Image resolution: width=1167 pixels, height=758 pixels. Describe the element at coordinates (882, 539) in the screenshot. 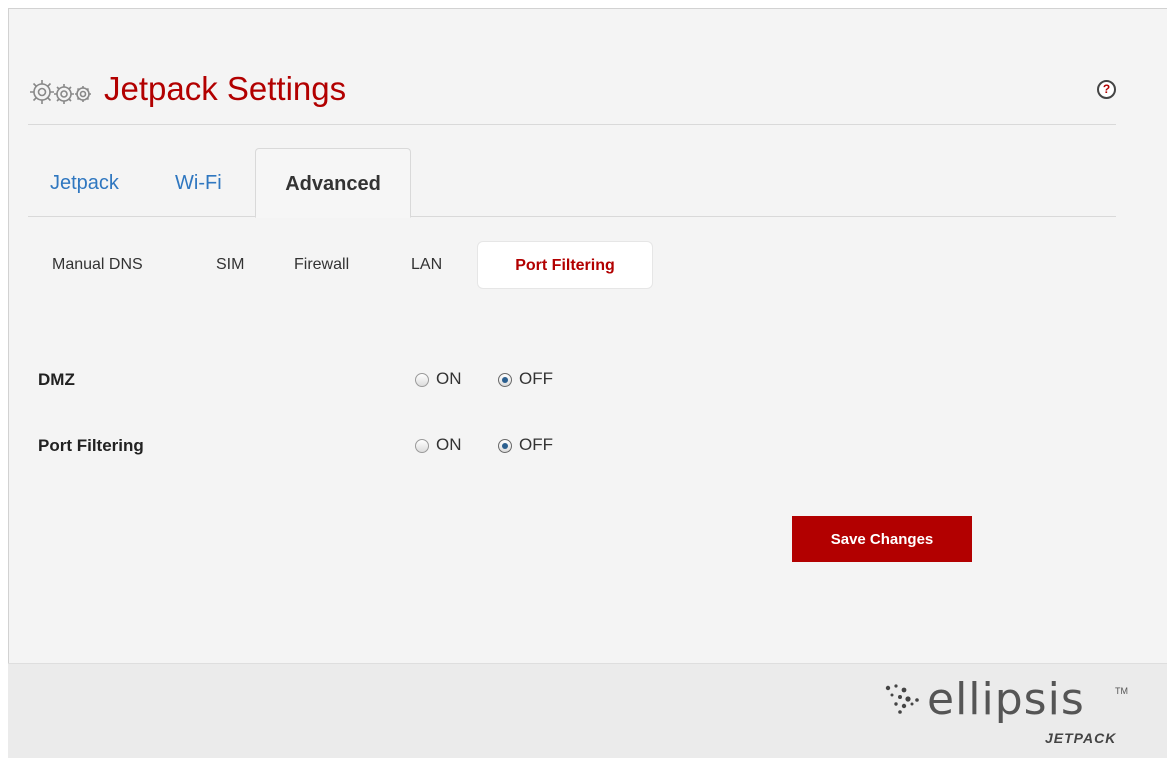

I see `save-changes-button: Save Changes` at that location.